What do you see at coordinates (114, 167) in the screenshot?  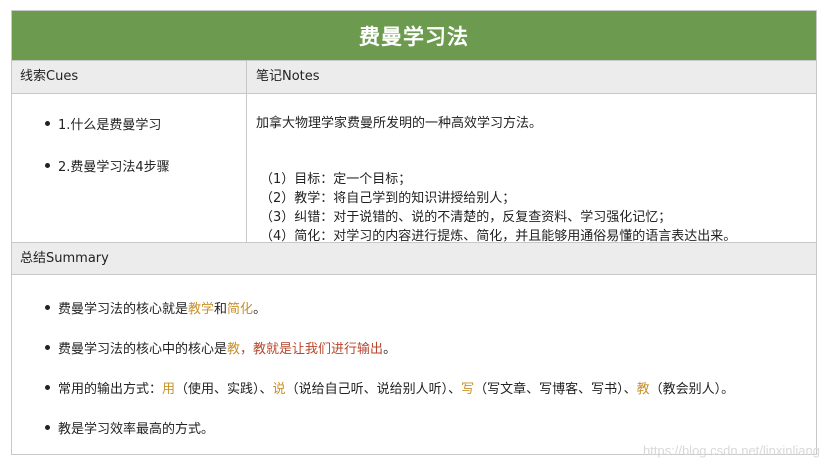 I see `cue-item-text: 2.费曼学习法4步骤` at bounding box center [114, 167].